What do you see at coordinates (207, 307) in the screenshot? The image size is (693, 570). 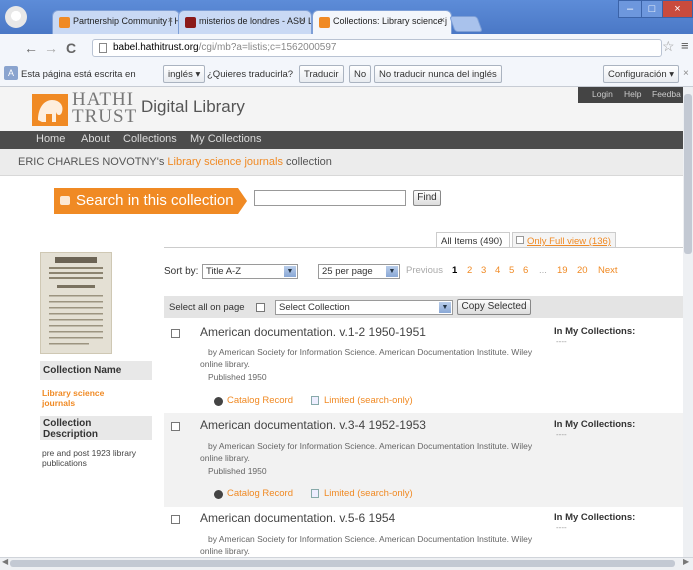 I see `select-all-label: Select all on page` at bounding box center [207, 307].